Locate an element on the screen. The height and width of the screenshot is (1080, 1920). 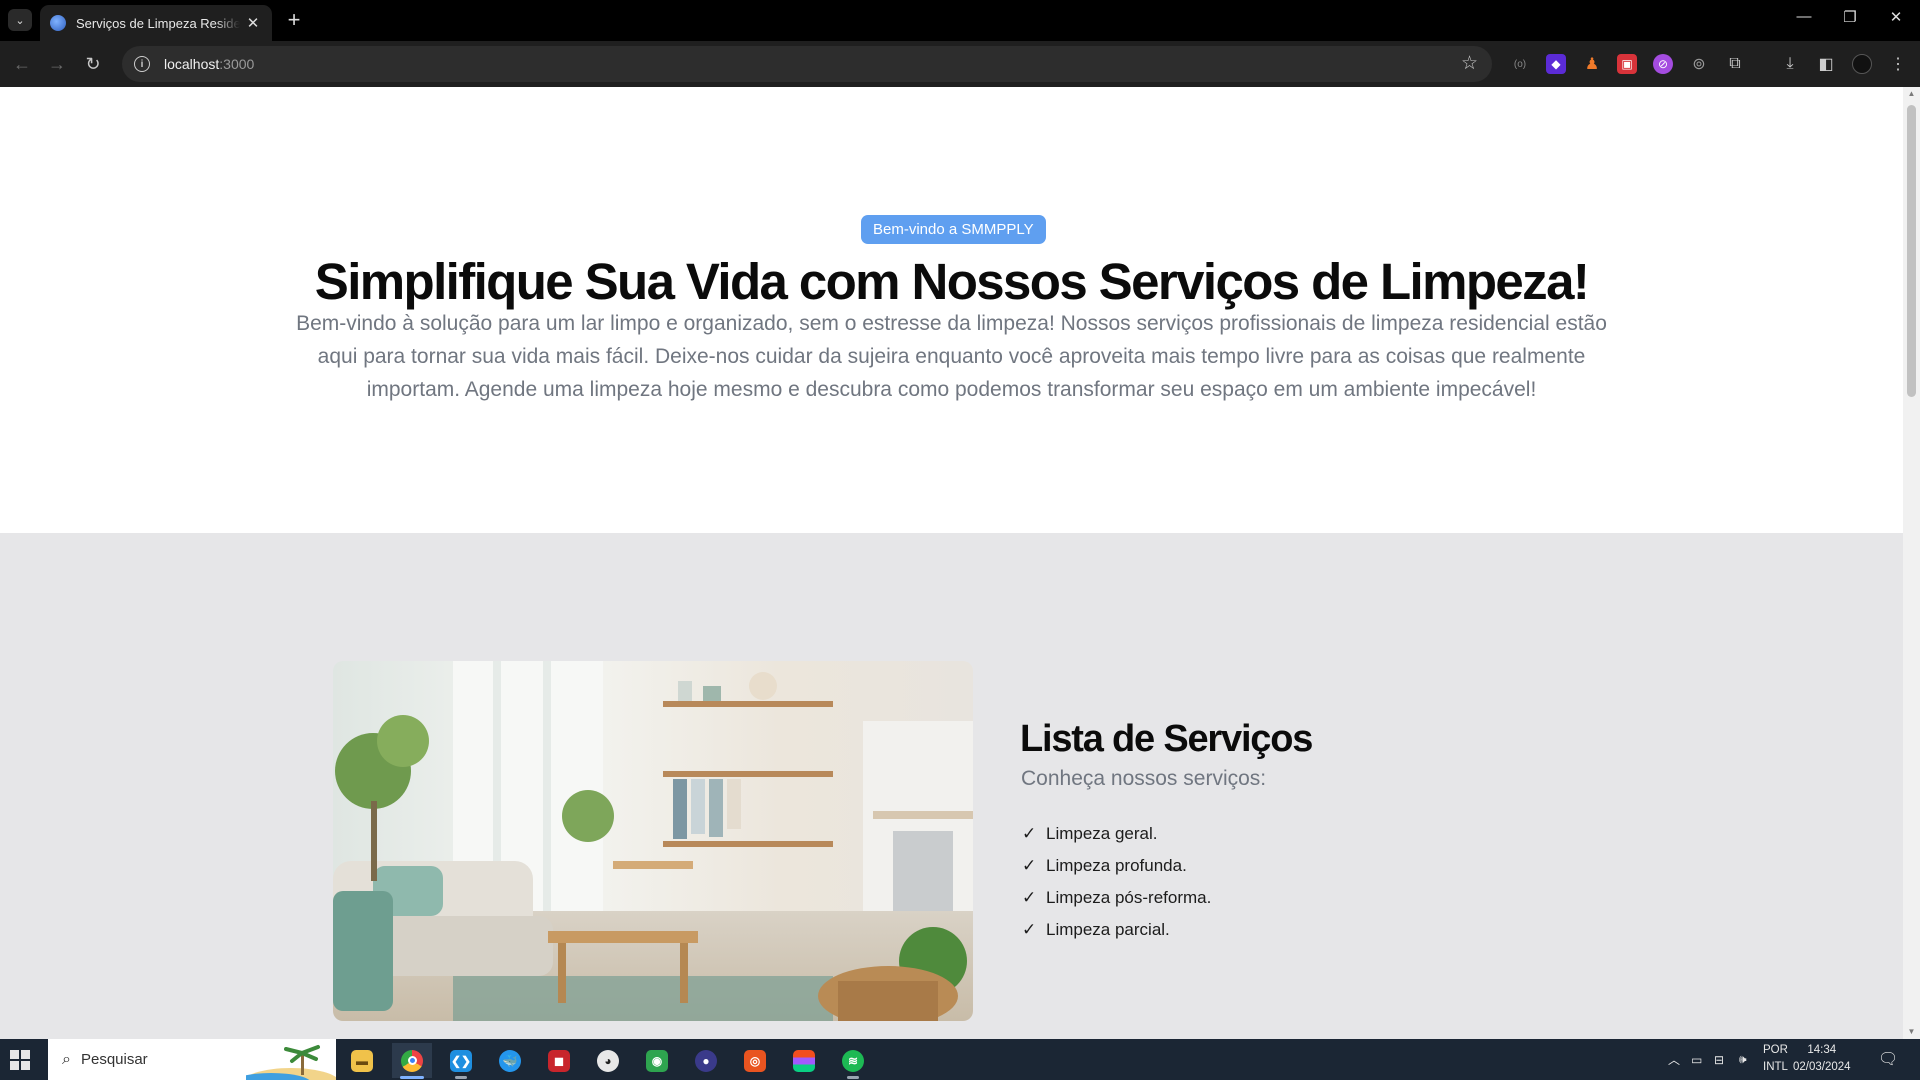
docker-icon: 🐳 is located at coordinates (510, 1060).